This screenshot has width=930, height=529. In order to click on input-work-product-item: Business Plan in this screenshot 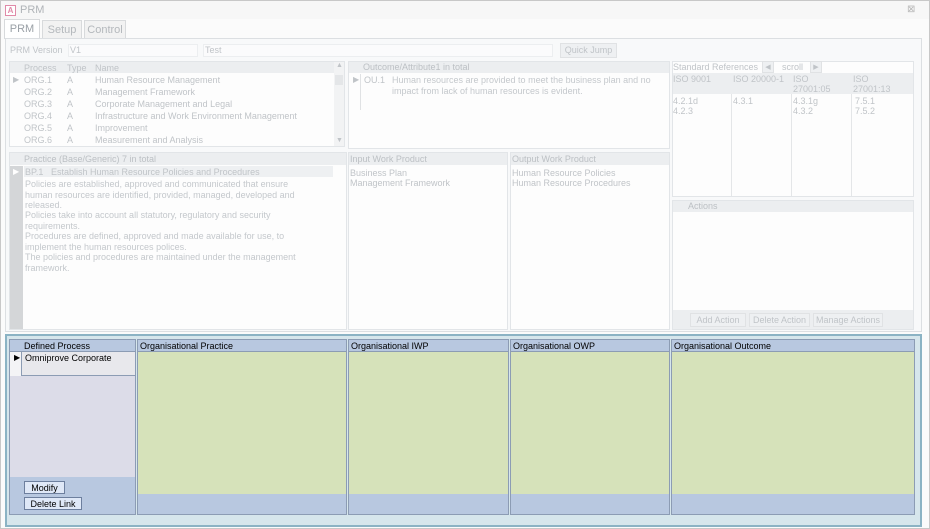, I will do `click(379, 173)`.